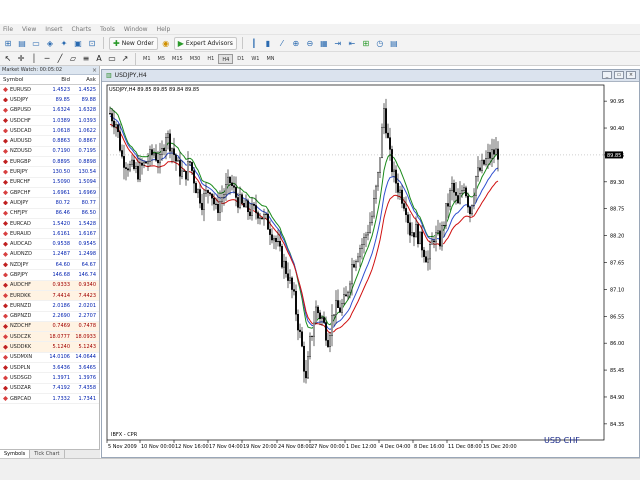 This screenshot has width=640, height=480. Describe the element at coordinates (73, 59) in the screenshot. I see `channel-icon: ▱` at that location.